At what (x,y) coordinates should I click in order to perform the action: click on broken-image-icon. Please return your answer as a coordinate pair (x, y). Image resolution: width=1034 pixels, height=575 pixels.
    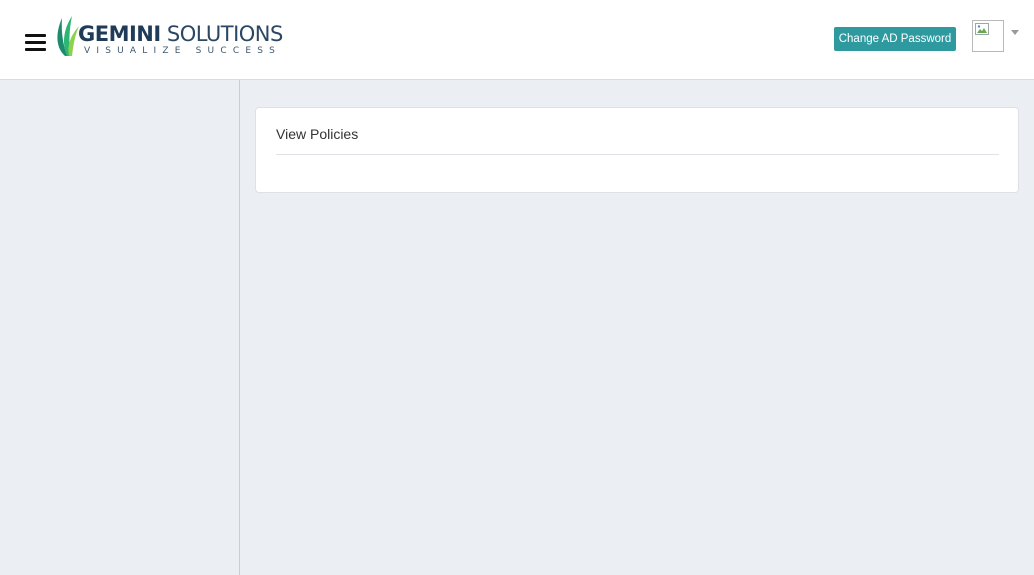
    Looking at the image, I should click on (982, 29).